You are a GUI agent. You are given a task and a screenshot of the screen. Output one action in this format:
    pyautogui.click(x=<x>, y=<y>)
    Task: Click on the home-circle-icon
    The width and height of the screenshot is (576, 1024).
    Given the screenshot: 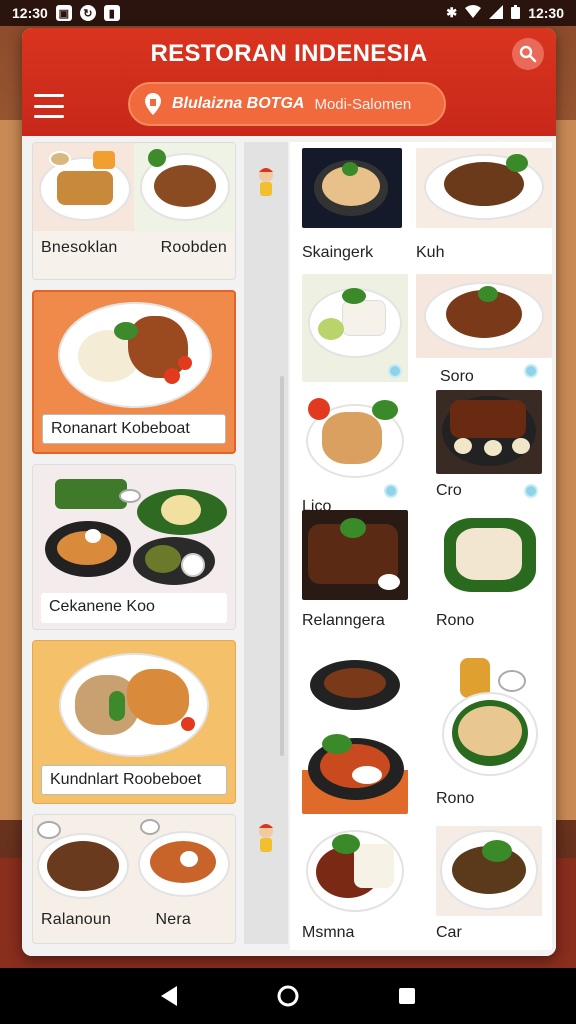 What is the action you would take?
    pyautogui.click(x=288, y=996)
    